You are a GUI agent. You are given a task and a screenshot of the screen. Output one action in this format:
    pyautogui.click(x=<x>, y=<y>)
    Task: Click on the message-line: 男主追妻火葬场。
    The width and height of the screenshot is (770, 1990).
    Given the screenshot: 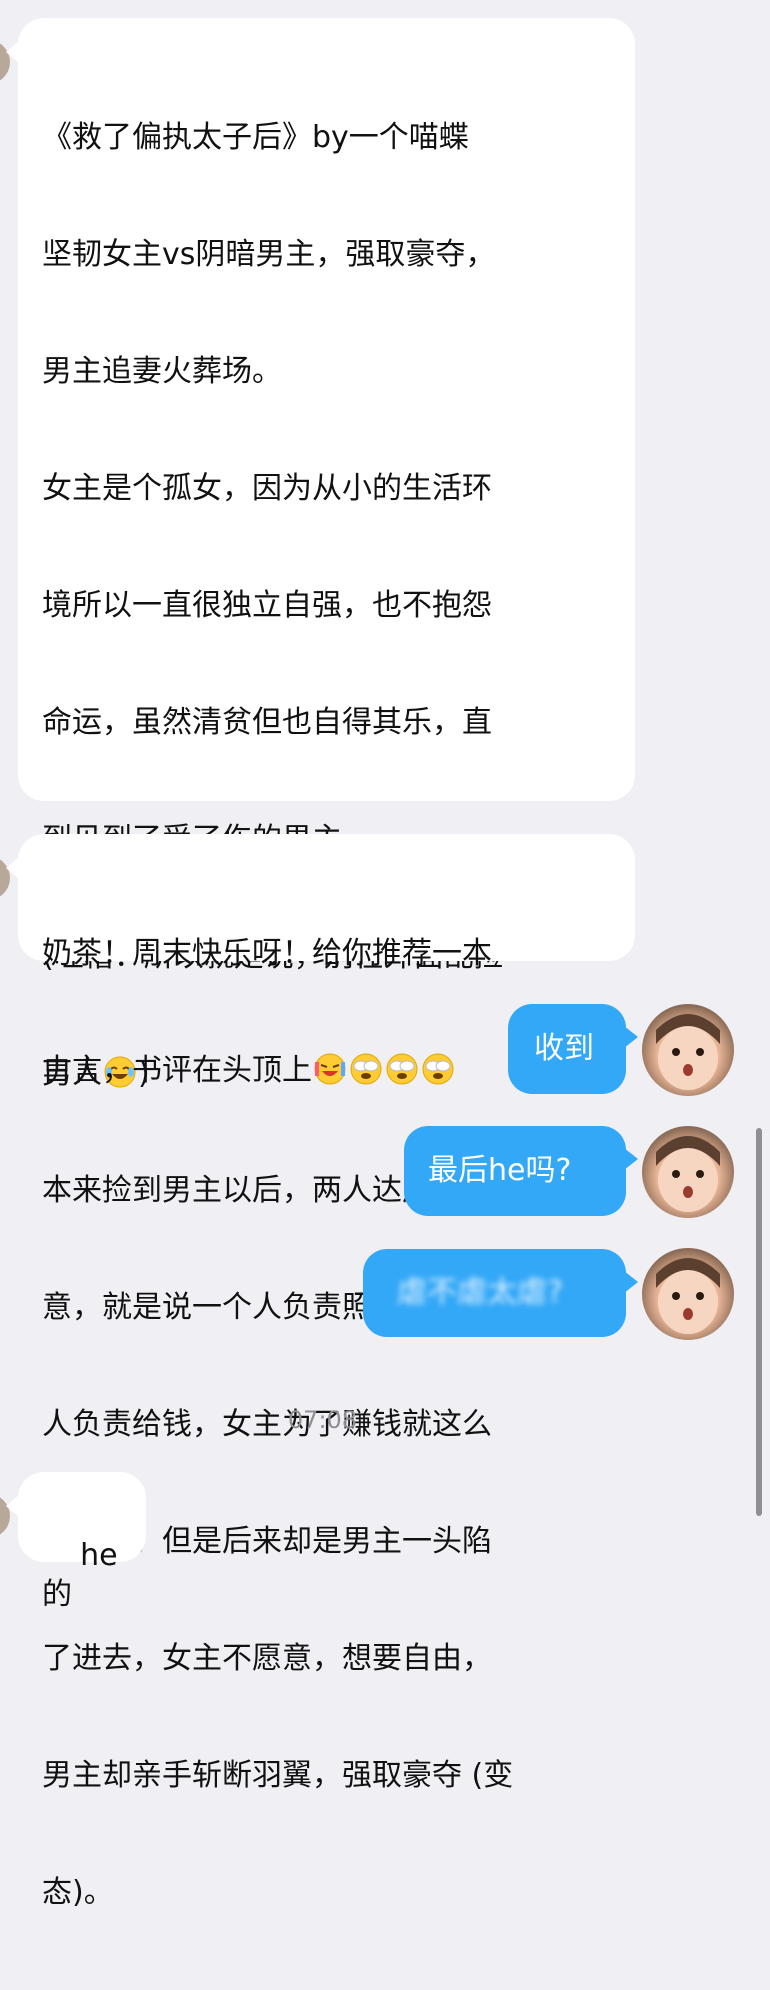 What is the action you would take?
    pyautogui.click(x=162, y=371)
    